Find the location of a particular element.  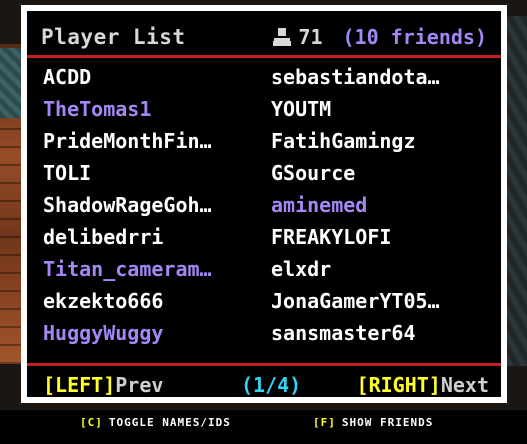

toggle-key-label: [C] is located at coordinates (91, 422).